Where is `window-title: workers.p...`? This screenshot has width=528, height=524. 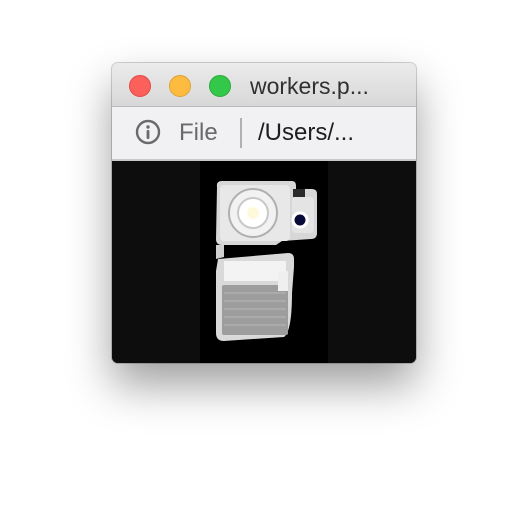 window-title: workers.p... is located at coordinates (309, 86).